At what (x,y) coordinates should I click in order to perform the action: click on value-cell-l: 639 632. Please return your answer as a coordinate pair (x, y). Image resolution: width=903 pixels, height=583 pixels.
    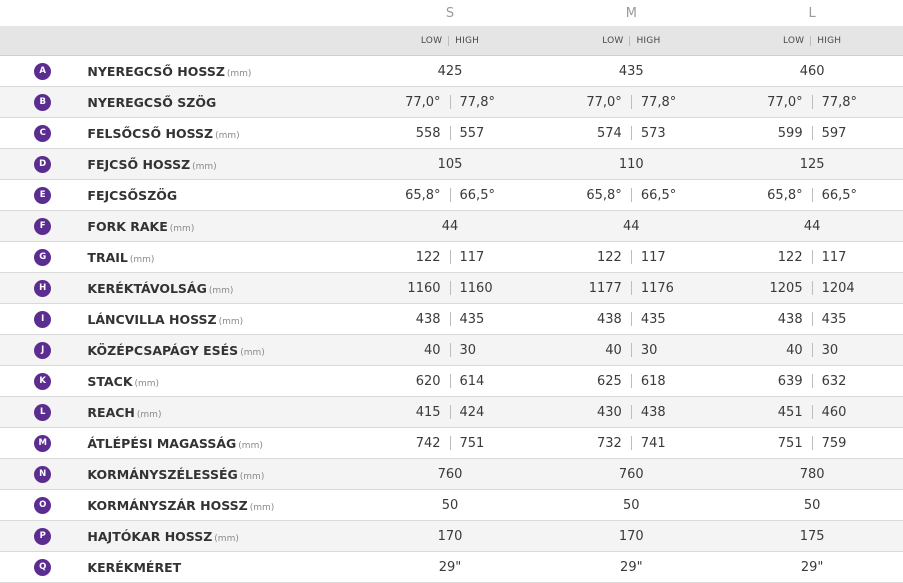
    Looking at the image, I should click on (812, 381).